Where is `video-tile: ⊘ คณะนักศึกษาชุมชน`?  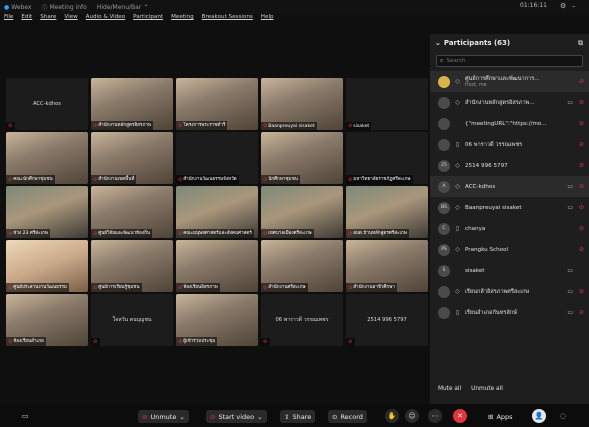
video-tile: ⊘ คณะนักศึกษาชุมชน is located at coordinates (47, 158).